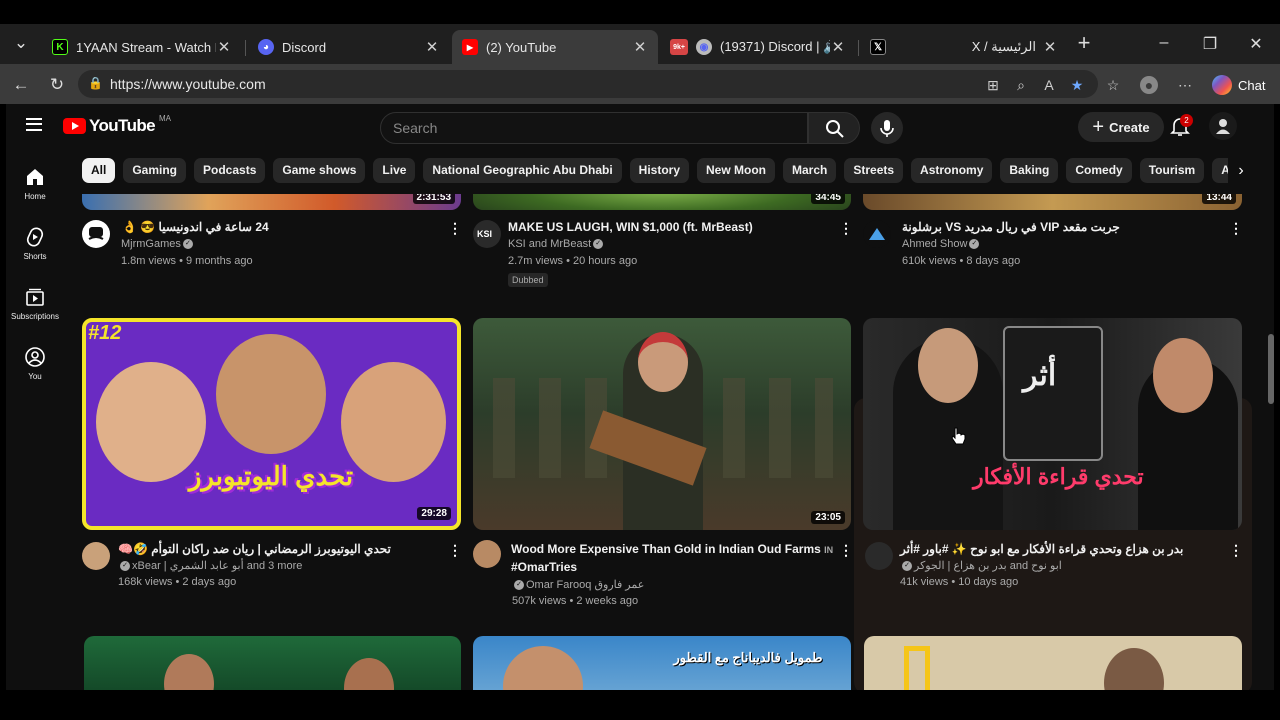  I want to click on plus-icon: +, so click(1098, 126).